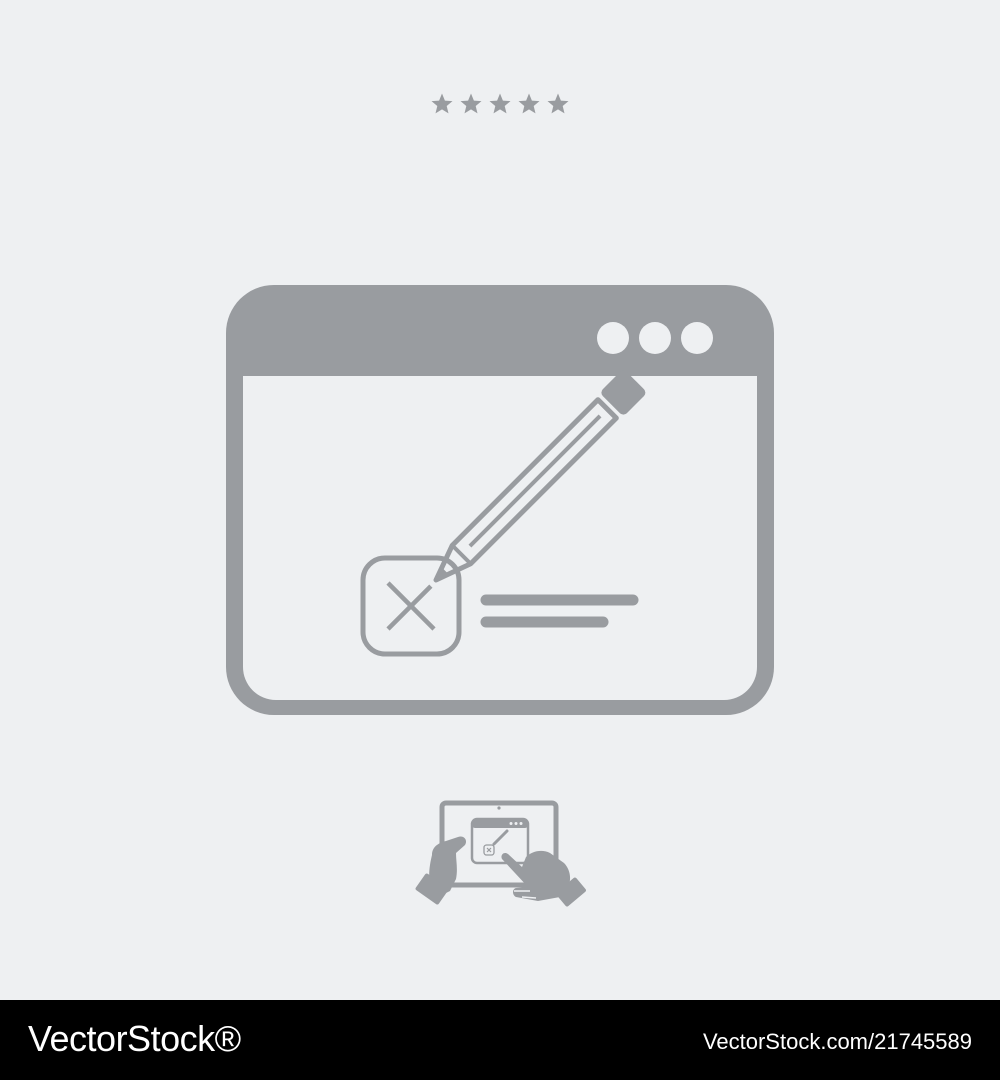 The image size is (1000, 1080). I want to click on left-hand-icon, so click(441, 870).